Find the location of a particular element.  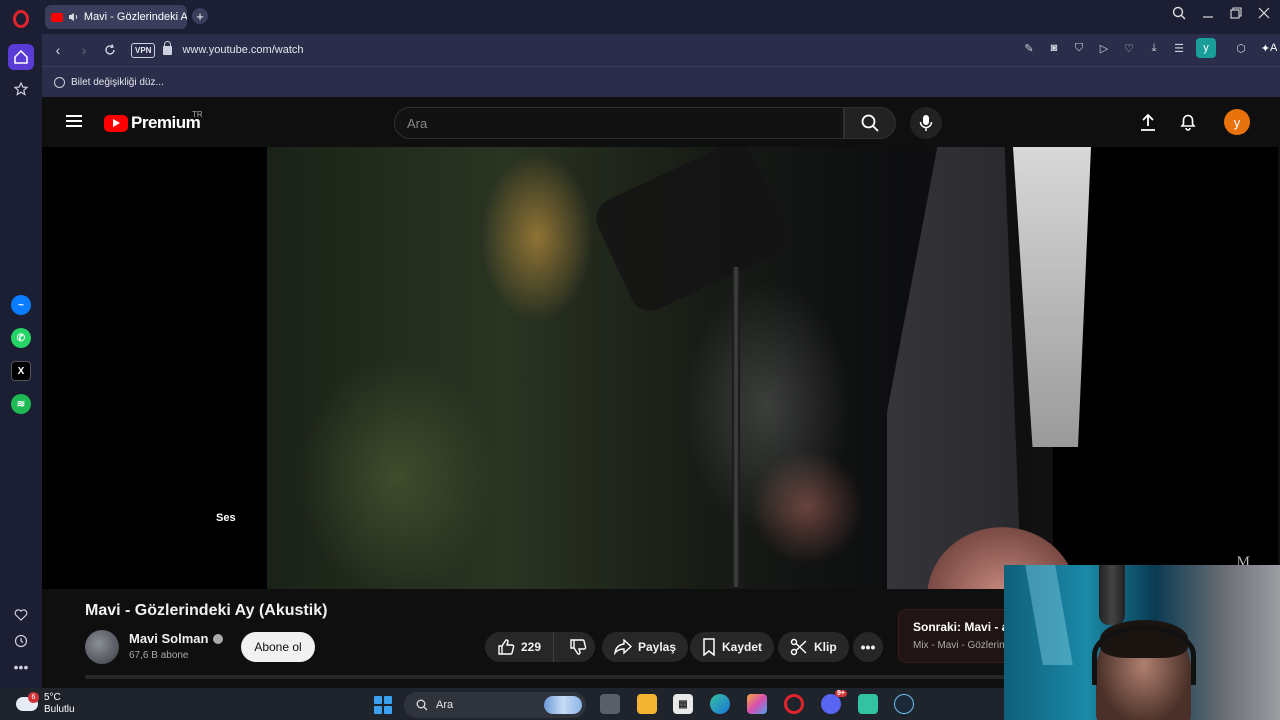

lock-icon is located at coordinates (168, 47).